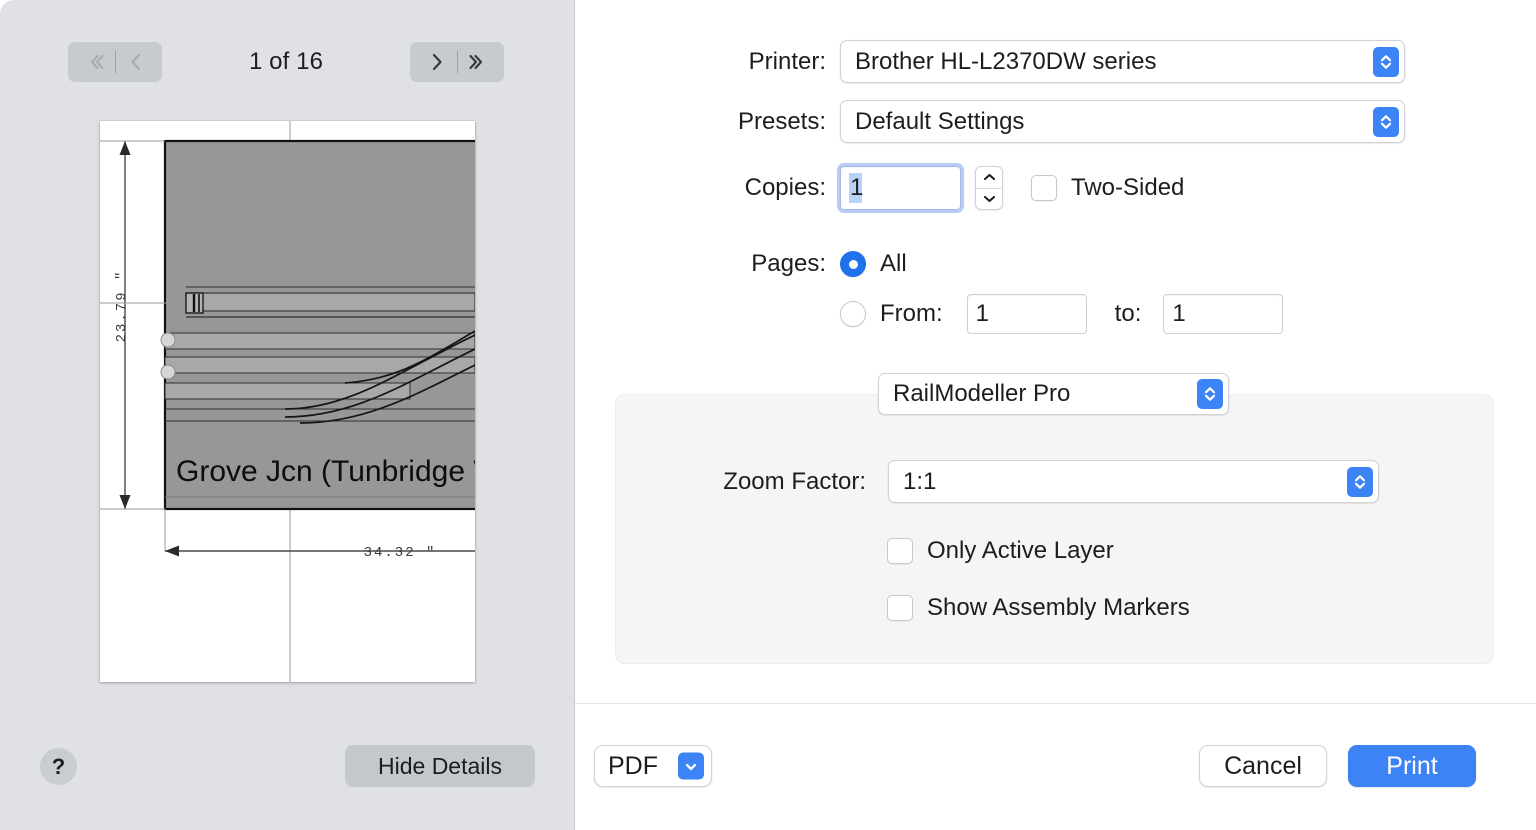  Describe the element at coordinates (1006, 61) in the screenshot. I see `printer-value: Brother HL-L2370DW series` at that location.